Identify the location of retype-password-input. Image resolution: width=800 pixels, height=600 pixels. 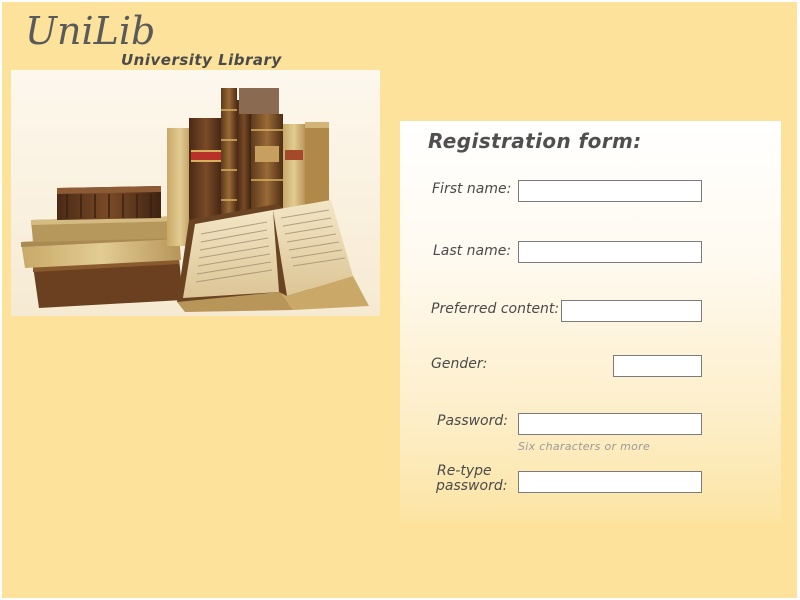
(610, 482).